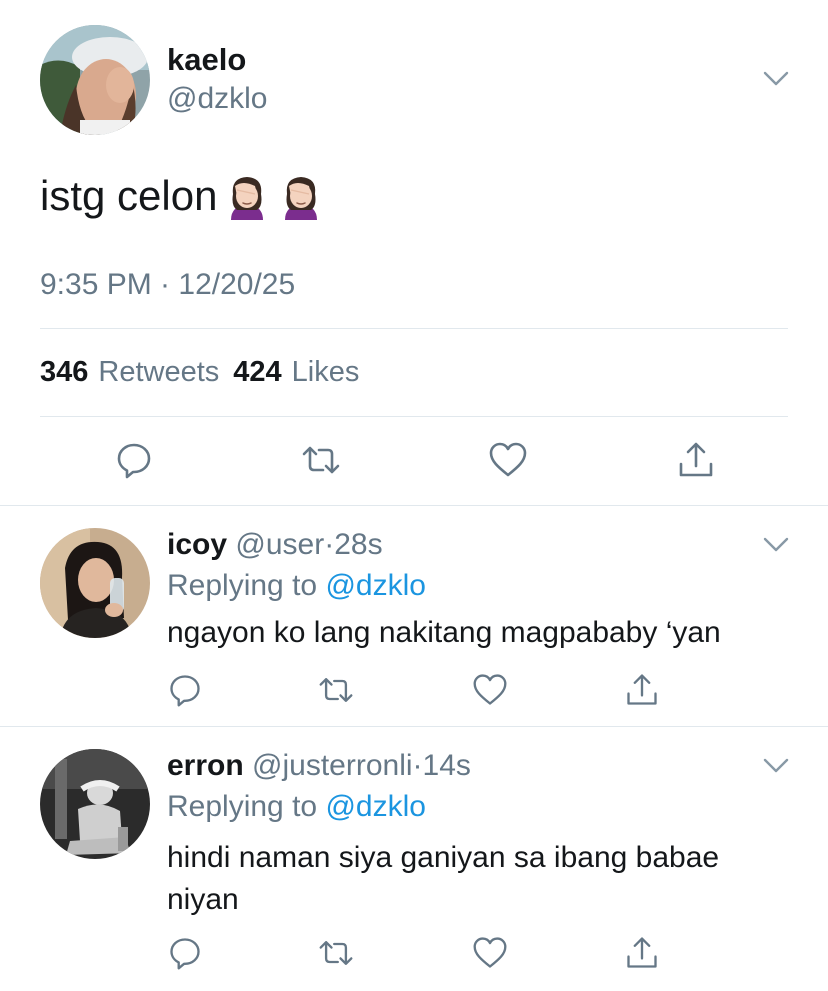 The width and height of the screenshot is (828, 991). What do you see at coordinates (217, 99) in the screenshot?
I see `handle: @dzklo` at bounding box center [217, 99].